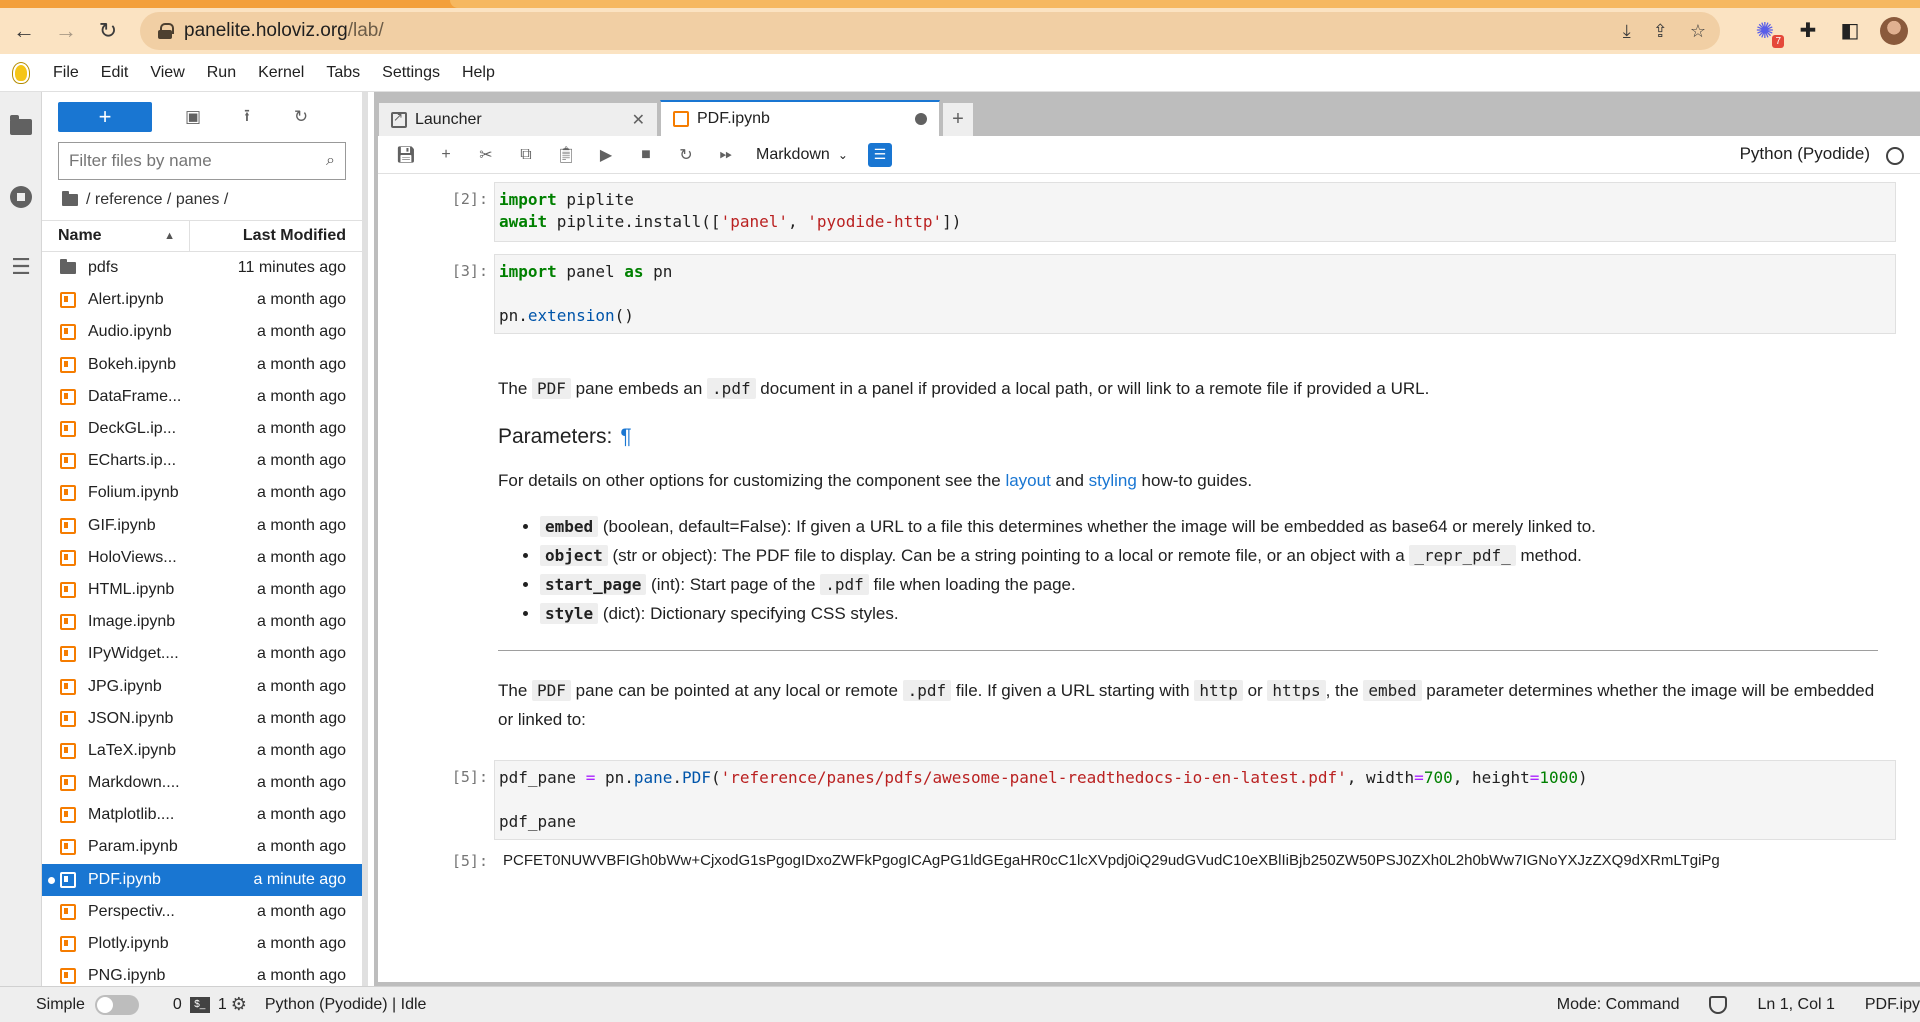 The height and width of the screenshot is (1022, 1920). I want to click on restart-icon: ↻, so click(686, 155).